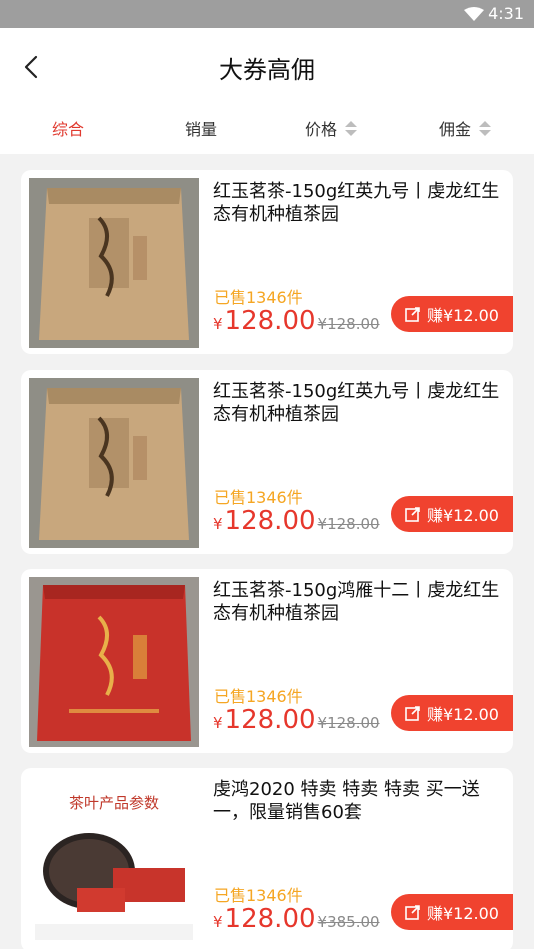 The width and height of the screenshot is (534, 949). I want to click on sort-commission: 佣金, so click(465, 128).